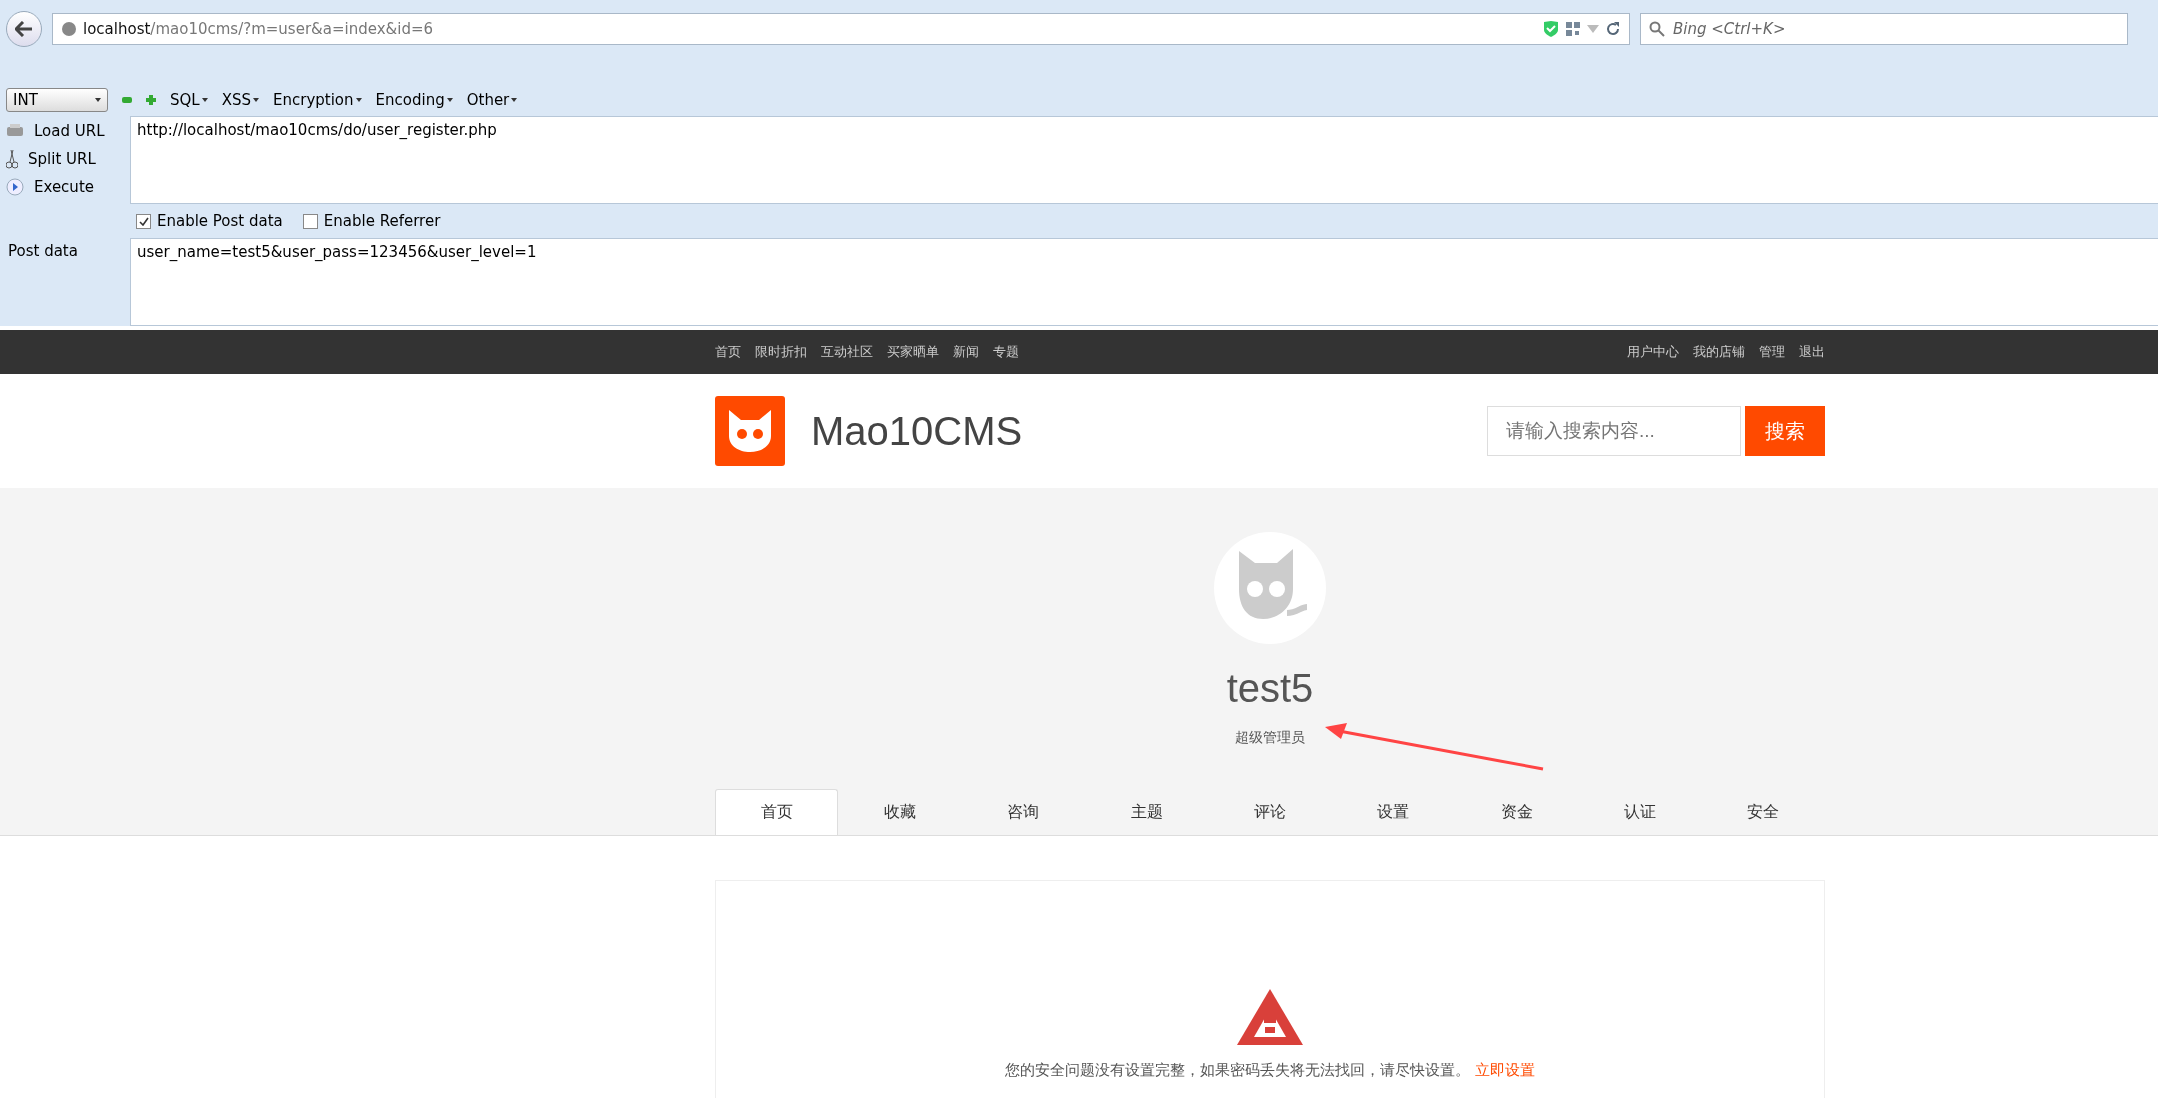  What do you see at coordinates (1270, 812) in the screenshot?
I see `profile-tab: 评论` at bounding box center [1270, 812].